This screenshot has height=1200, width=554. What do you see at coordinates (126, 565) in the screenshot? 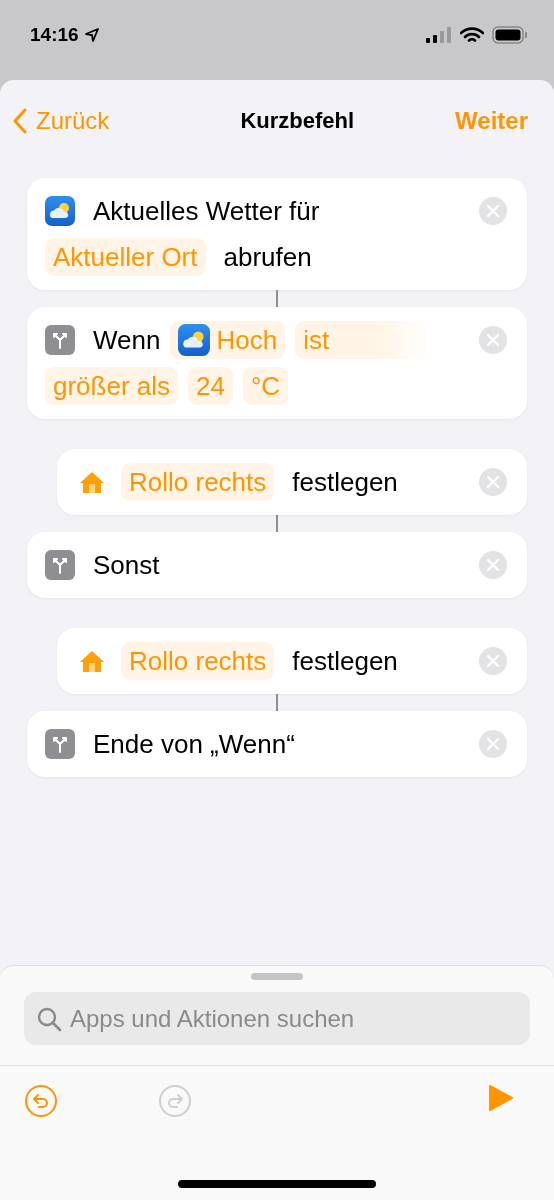
I see `action-text: Sonst` at bounding box center [126, 565].